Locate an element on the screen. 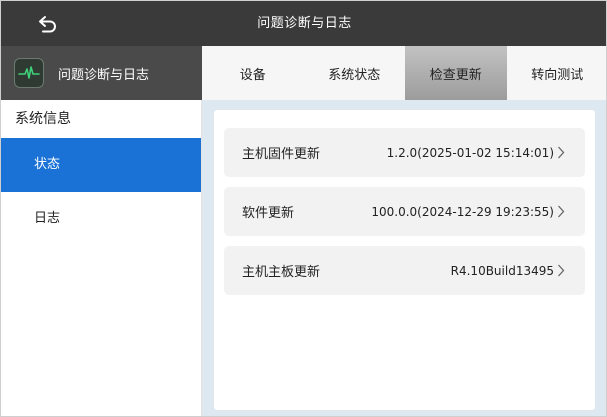 The image size is (607, 417). update-row-host-firmware: 主机固件更新 1.2.0(2025-01-02 15:14:01) is located at coordinates (404, 152).